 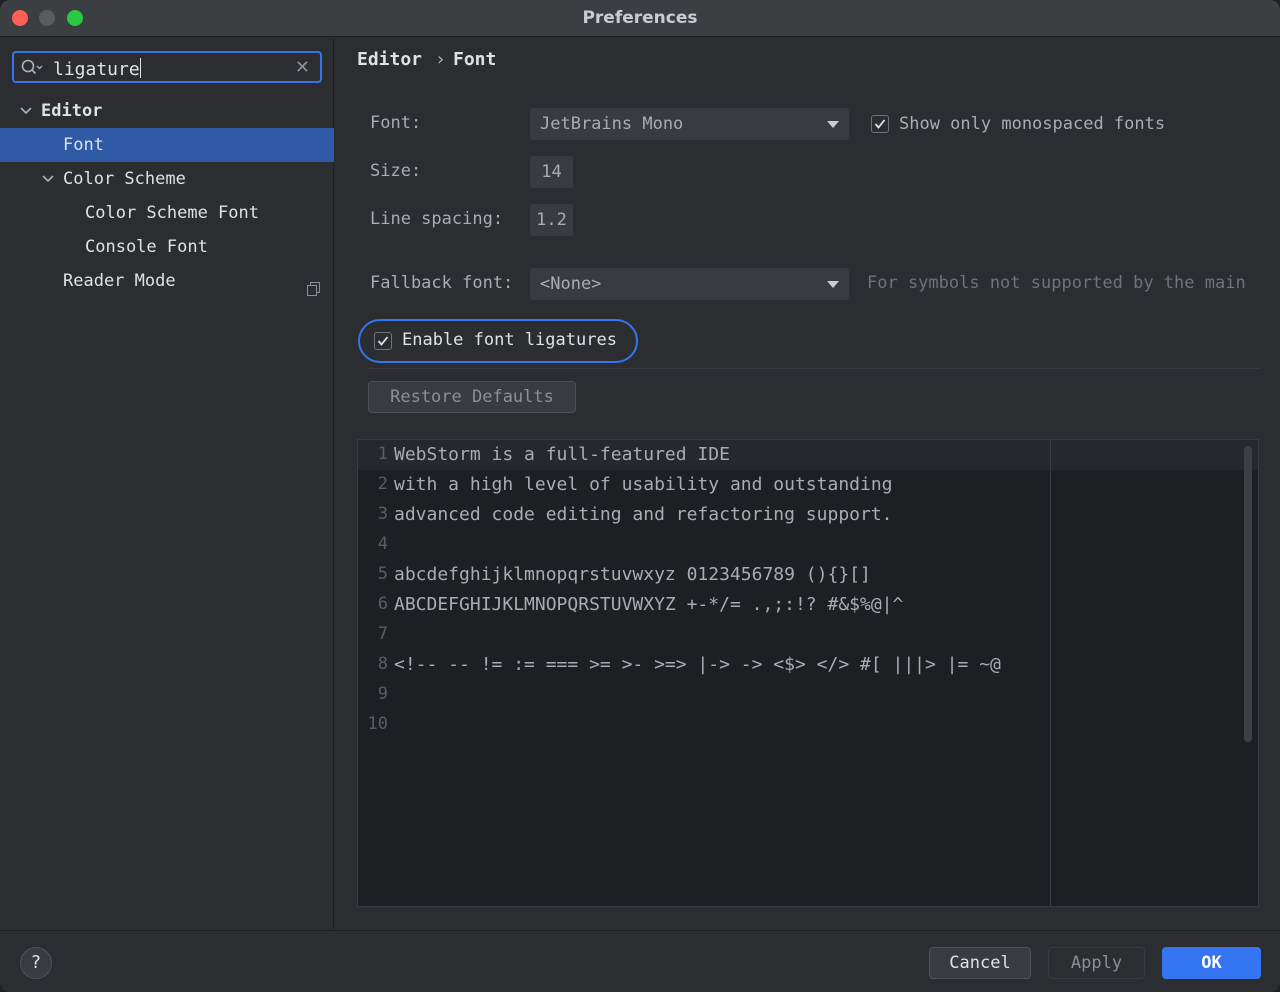 What do you see at coordinates (36, 963) in the screenshot?
I see `help-button: ?` at bounding box center [36, 963].